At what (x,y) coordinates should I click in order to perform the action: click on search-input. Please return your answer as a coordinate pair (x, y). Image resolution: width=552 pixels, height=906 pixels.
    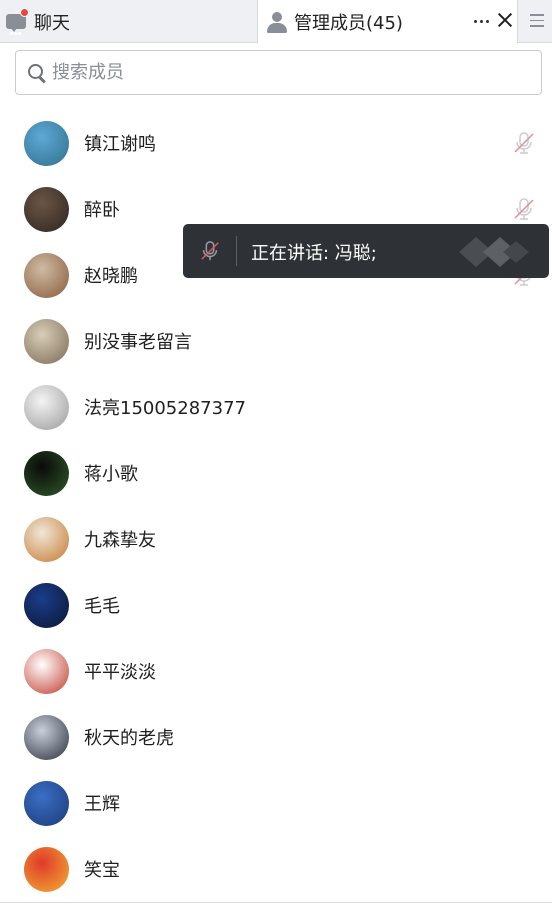
    Looking at the image, I should click on (282, 72).